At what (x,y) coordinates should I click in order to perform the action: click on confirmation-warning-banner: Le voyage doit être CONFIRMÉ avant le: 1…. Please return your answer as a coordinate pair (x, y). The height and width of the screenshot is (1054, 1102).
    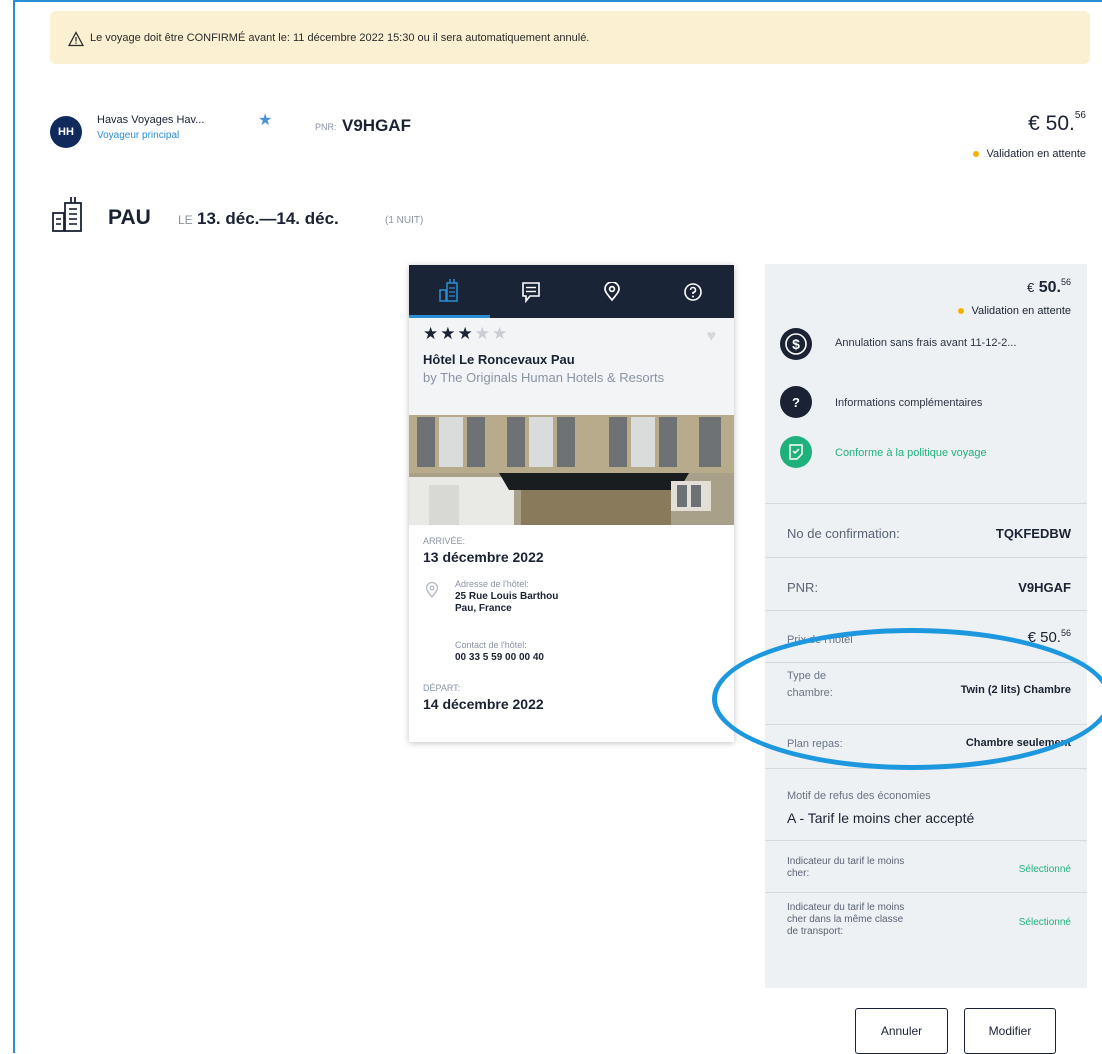
    Looking at the image, I should click on (570, 37).